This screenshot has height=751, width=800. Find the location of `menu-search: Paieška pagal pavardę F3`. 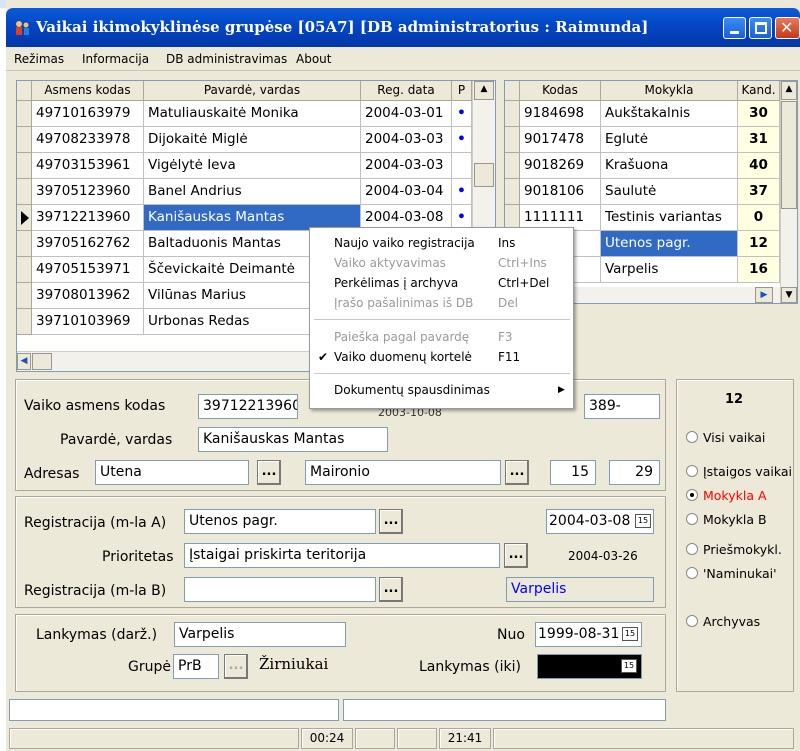

menu-search: Paieška pagal pavardę F3 is located at coordinates (441, 337).